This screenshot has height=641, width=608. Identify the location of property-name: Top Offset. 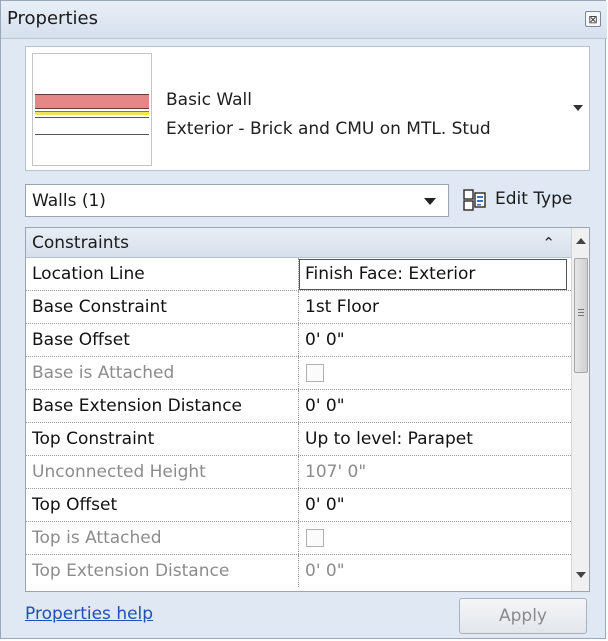
(75, 505).